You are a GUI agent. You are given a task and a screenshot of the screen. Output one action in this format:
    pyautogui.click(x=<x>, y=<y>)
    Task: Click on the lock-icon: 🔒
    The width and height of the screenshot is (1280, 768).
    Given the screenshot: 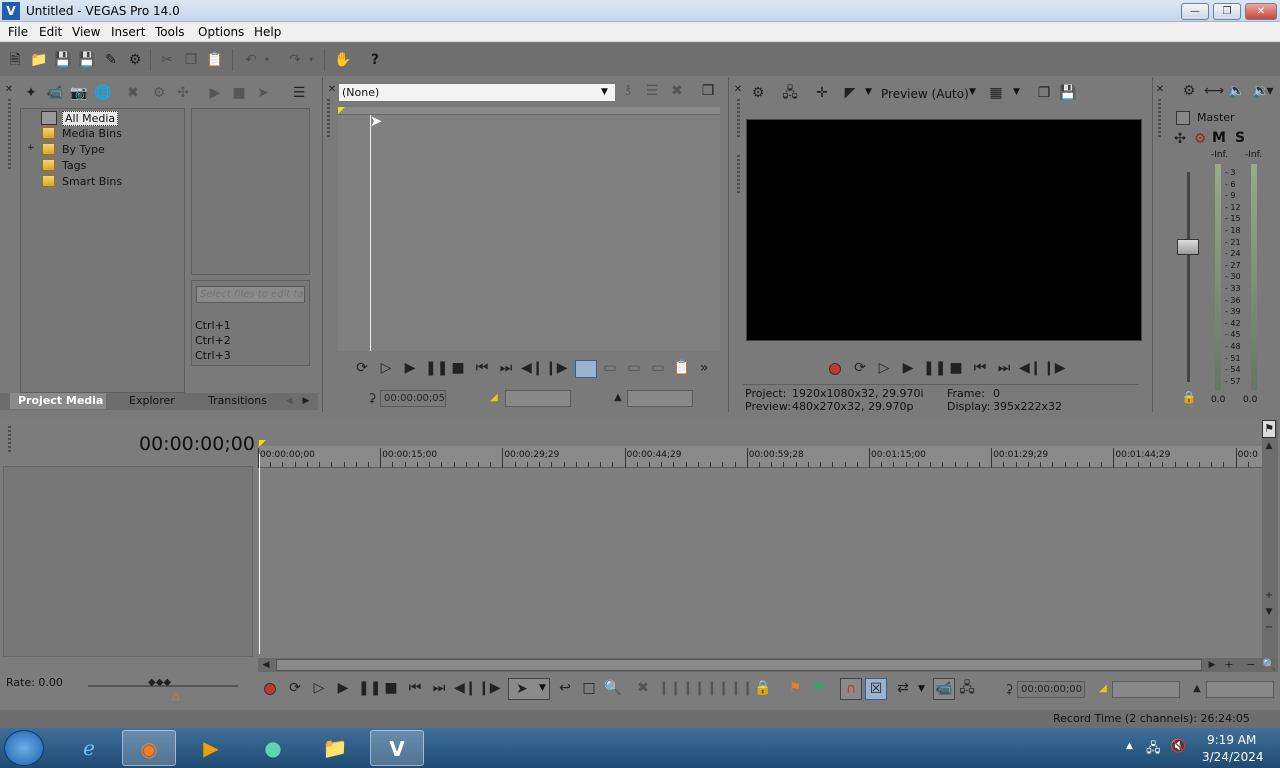 What is the action you would take?
    pyautogui.click(x=1189, y=397)
    